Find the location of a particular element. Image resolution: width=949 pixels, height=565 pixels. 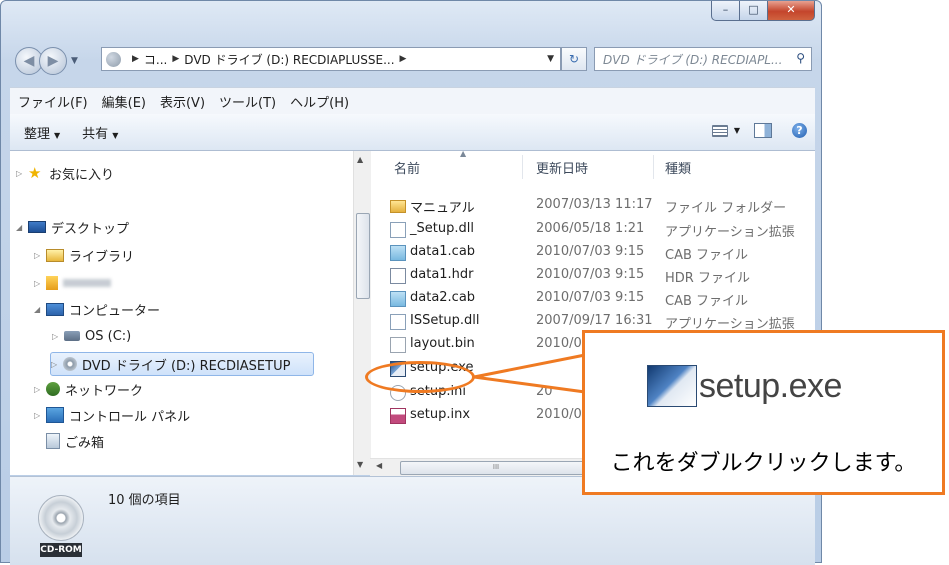

callout-instruction: これをダブルクリックします。 is located at coordinates (763, 463).